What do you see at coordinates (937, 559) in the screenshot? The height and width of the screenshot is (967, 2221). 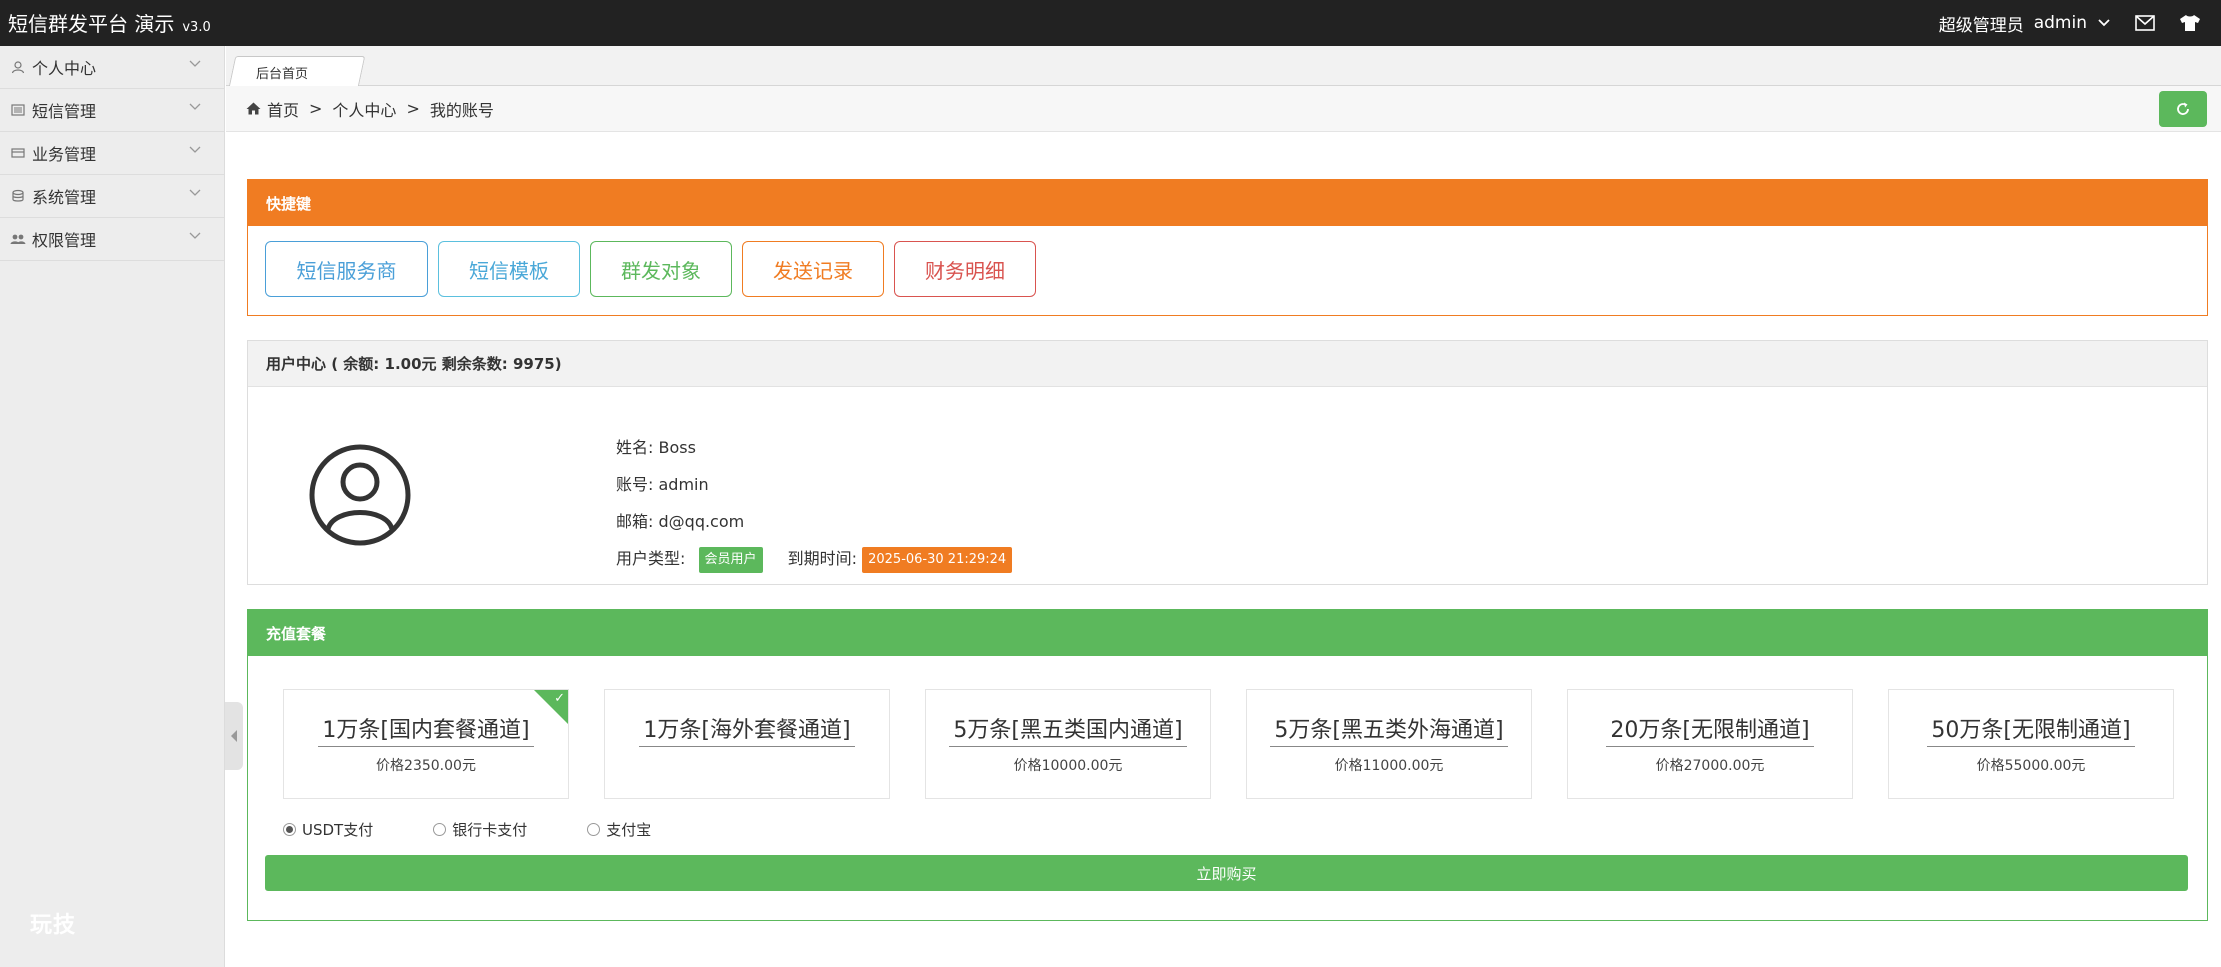 I see `expire-badge: 2025-06-30 21:29:24` at bounding box center [937, 559].